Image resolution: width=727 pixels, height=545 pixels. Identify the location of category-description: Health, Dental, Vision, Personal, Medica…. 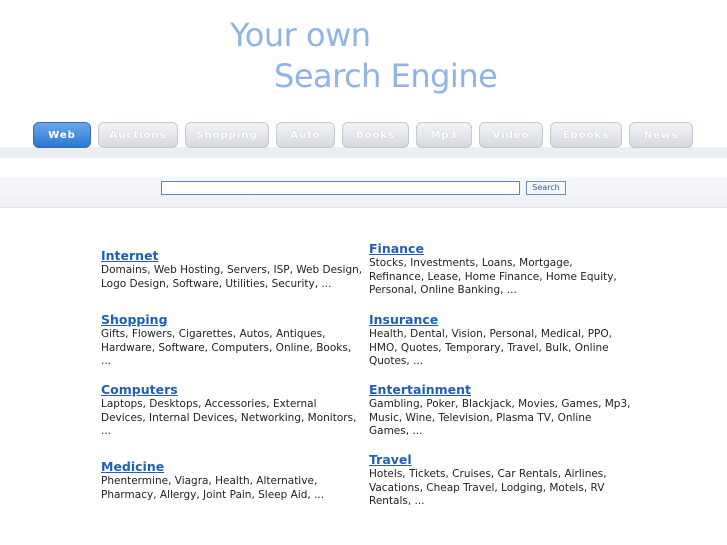
(490, 347).